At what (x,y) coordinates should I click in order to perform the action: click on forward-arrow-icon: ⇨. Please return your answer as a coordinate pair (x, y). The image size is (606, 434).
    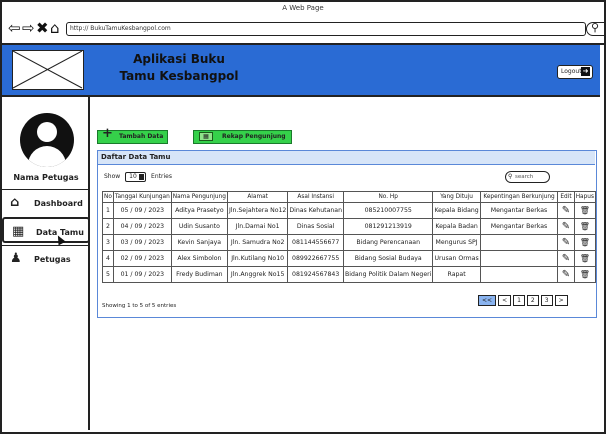
    Looking at the image, I should click on (28, 28).